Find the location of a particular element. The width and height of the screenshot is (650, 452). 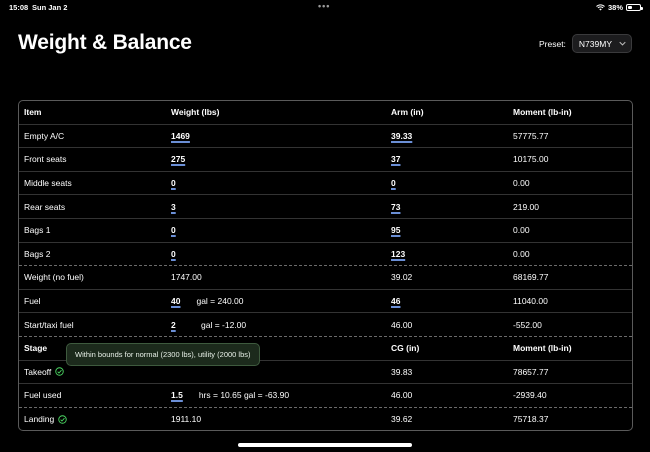

table-row: Bags 1 0 95 0.00 is located at coordinates (325, 231).